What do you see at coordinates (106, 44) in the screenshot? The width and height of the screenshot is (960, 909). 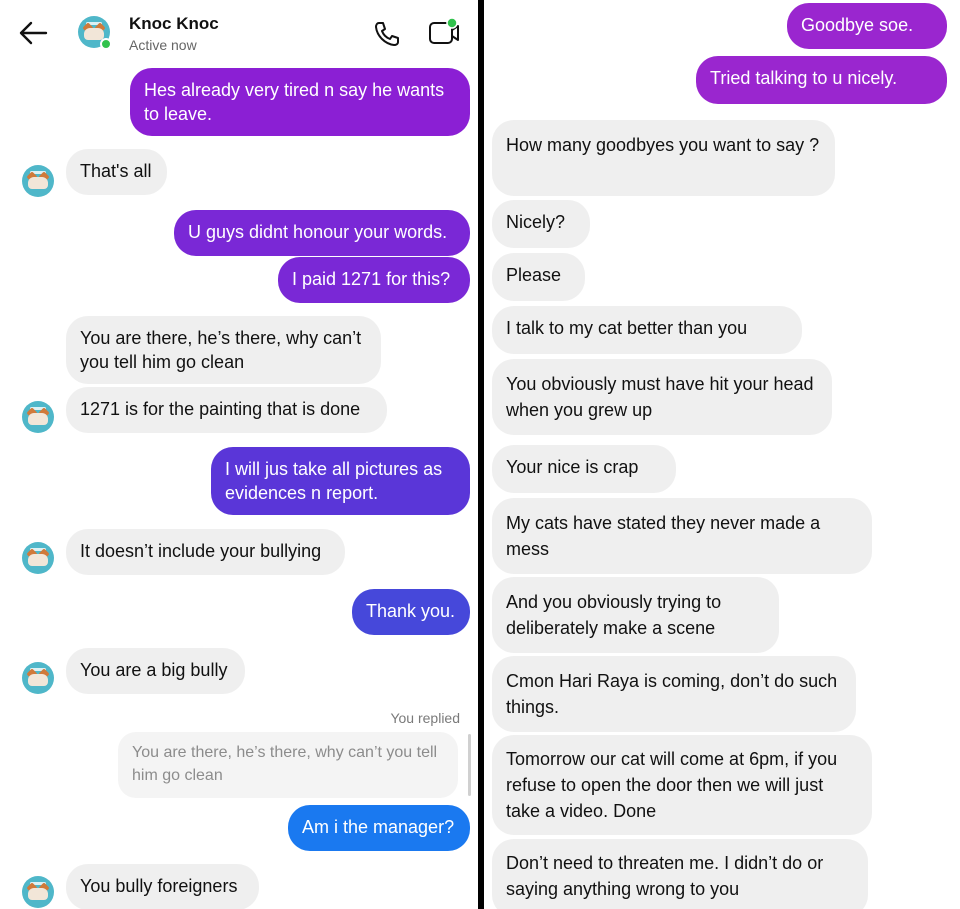 I see `online-status-dot` at bounding box center [106, 44].